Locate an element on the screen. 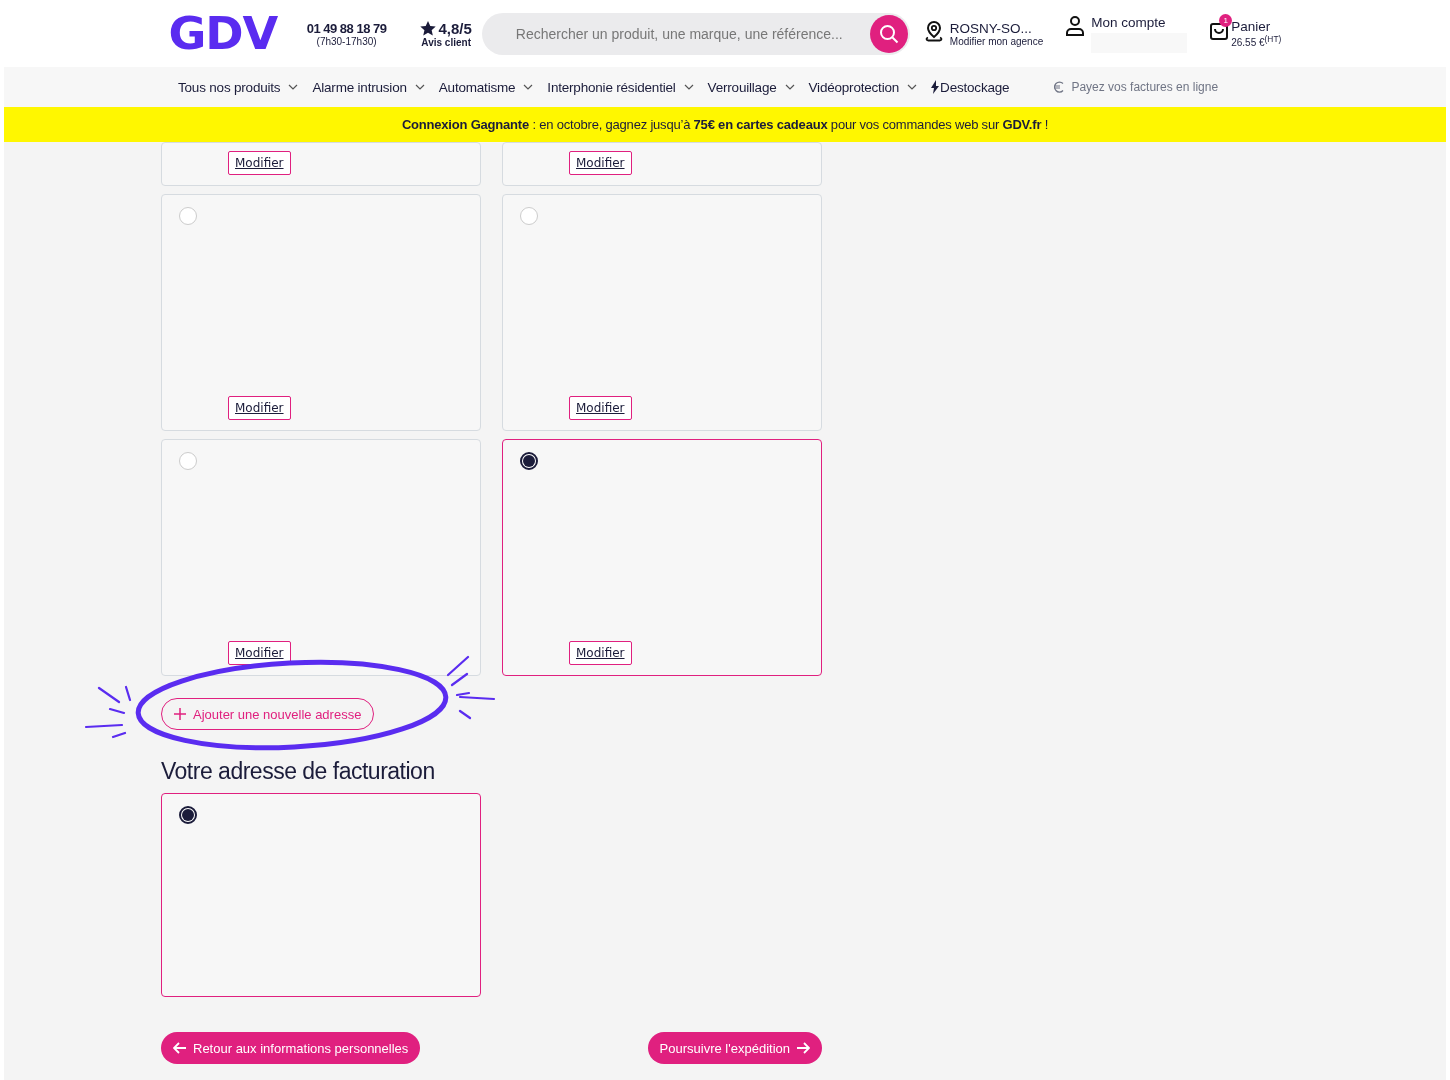 The width and height of the screenshot is (1450, 1080). plus-icon is located at coordinates (180, 714).